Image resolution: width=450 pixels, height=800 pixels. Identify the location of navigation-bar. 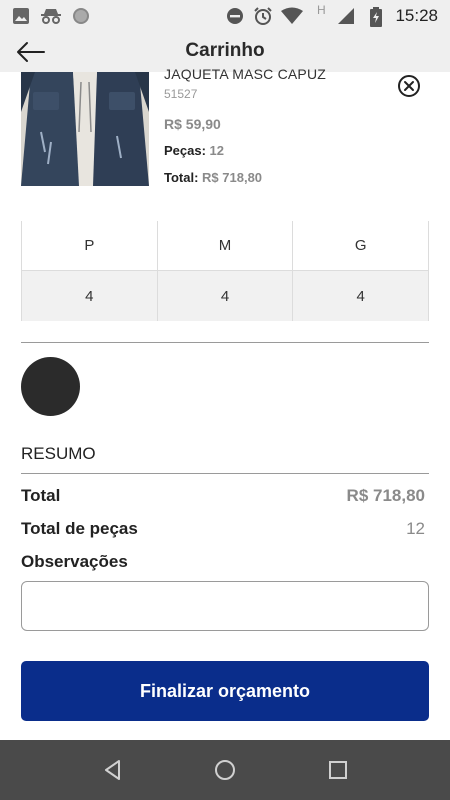
(225, 770).